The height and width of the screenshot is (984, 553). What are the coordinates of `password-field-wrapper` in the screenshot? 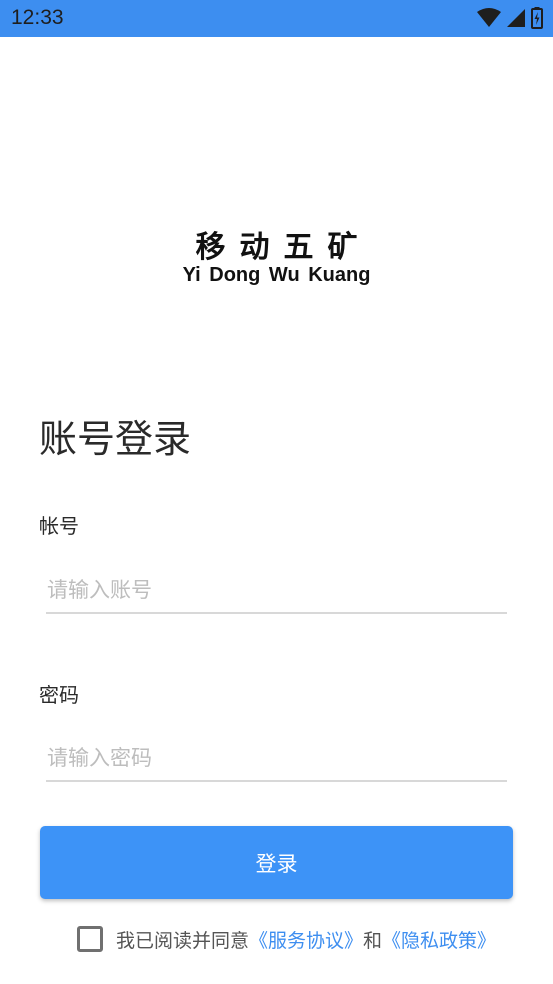 It's located at (276, 760).